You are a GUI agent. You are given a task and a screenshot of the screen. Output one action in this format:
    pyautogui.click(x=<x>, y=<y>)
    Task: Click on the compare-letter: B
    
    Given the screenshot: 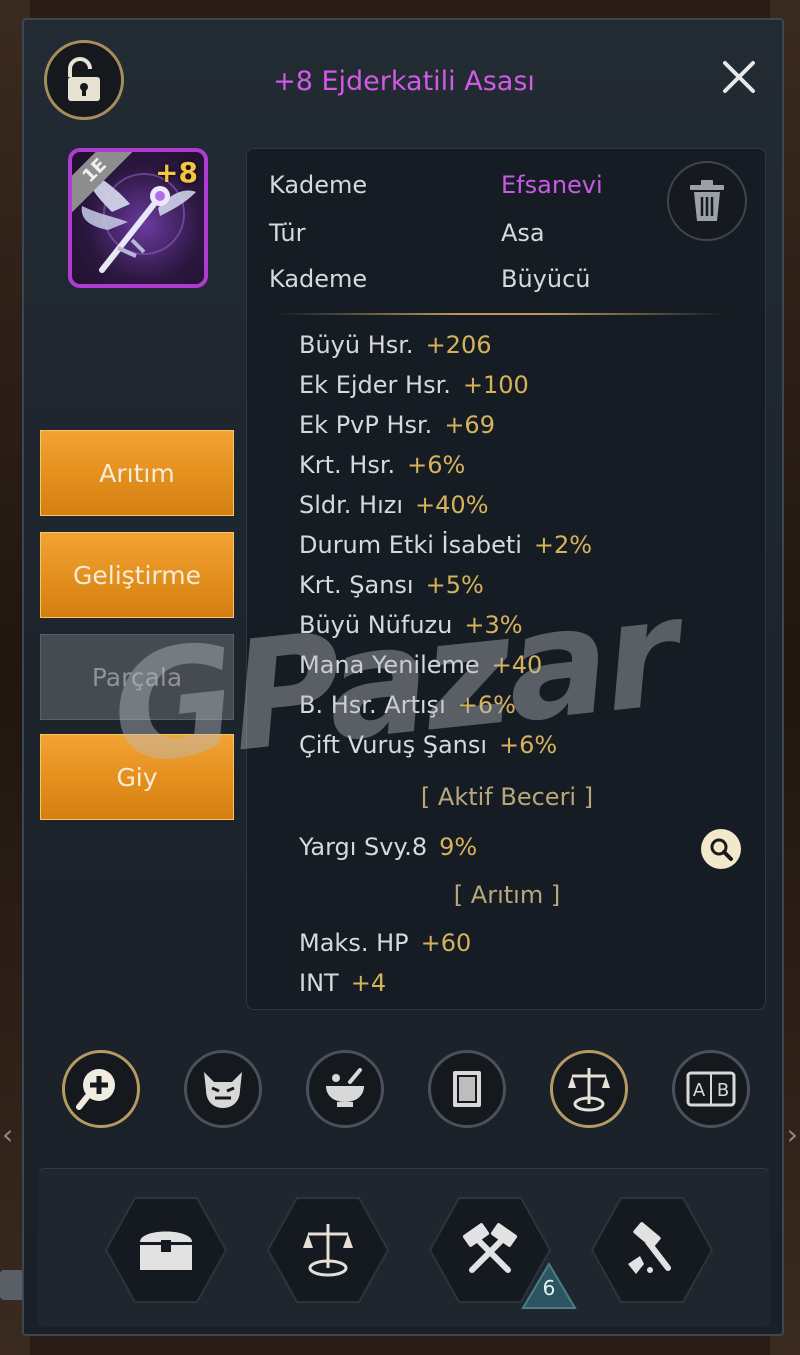 What is the action you would take?
    pyautogui.click(x=723, y=1090)
    